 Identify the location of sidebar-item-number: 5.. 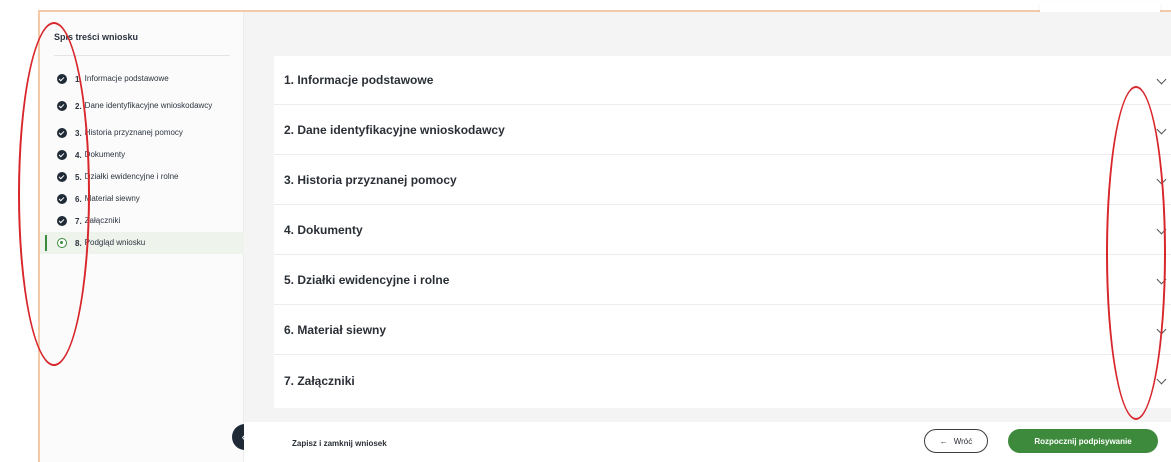
(78, 177).